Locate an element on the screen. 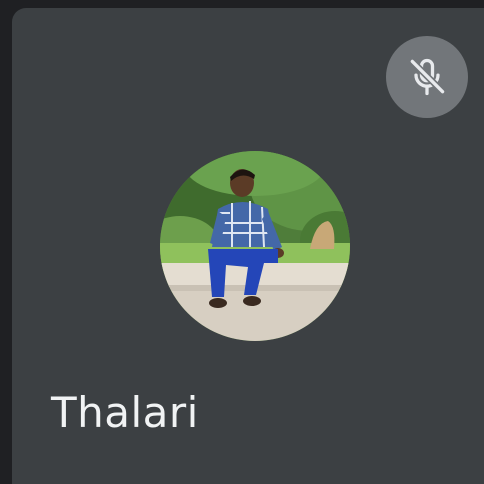 This screenshot has height=484, width=484. participant-name: Thalari is located at coordinates (125, 412).